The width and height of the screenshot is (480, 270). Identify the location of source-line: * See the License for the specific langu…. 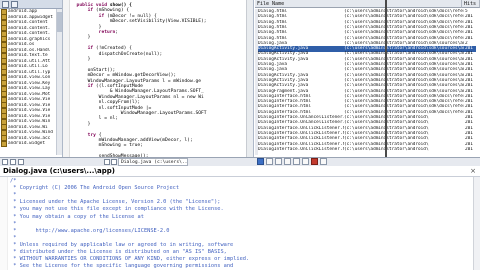
(122, 266).